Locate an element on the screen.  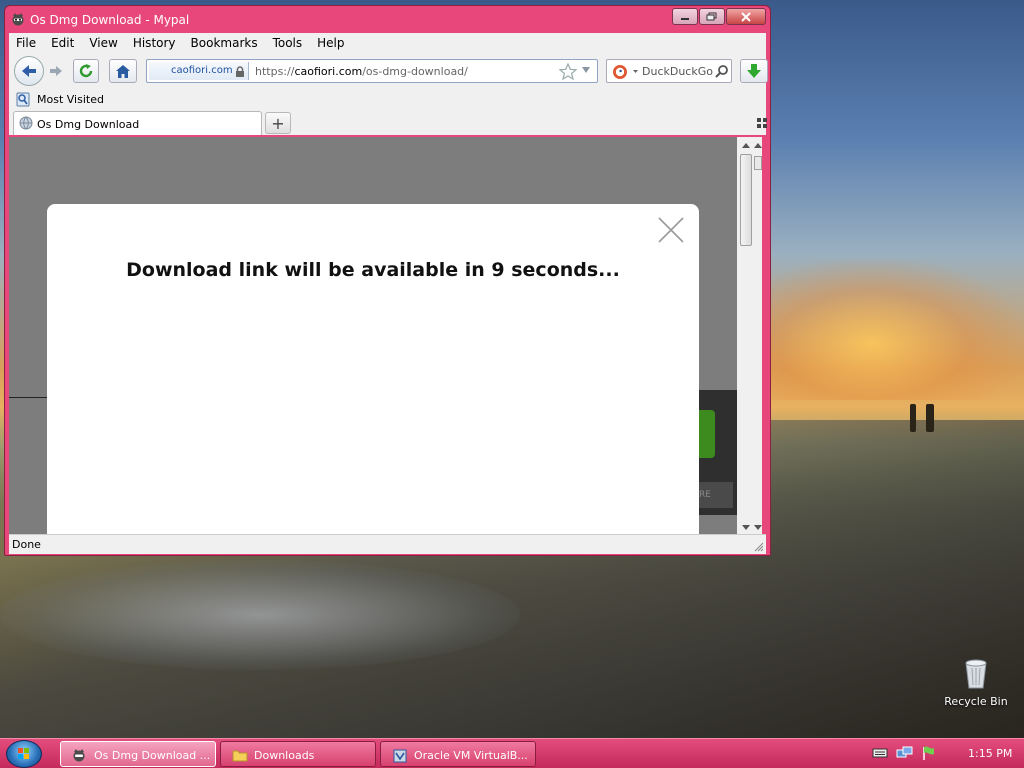
vertical-scrollbar is located at coordinates (749, 335).